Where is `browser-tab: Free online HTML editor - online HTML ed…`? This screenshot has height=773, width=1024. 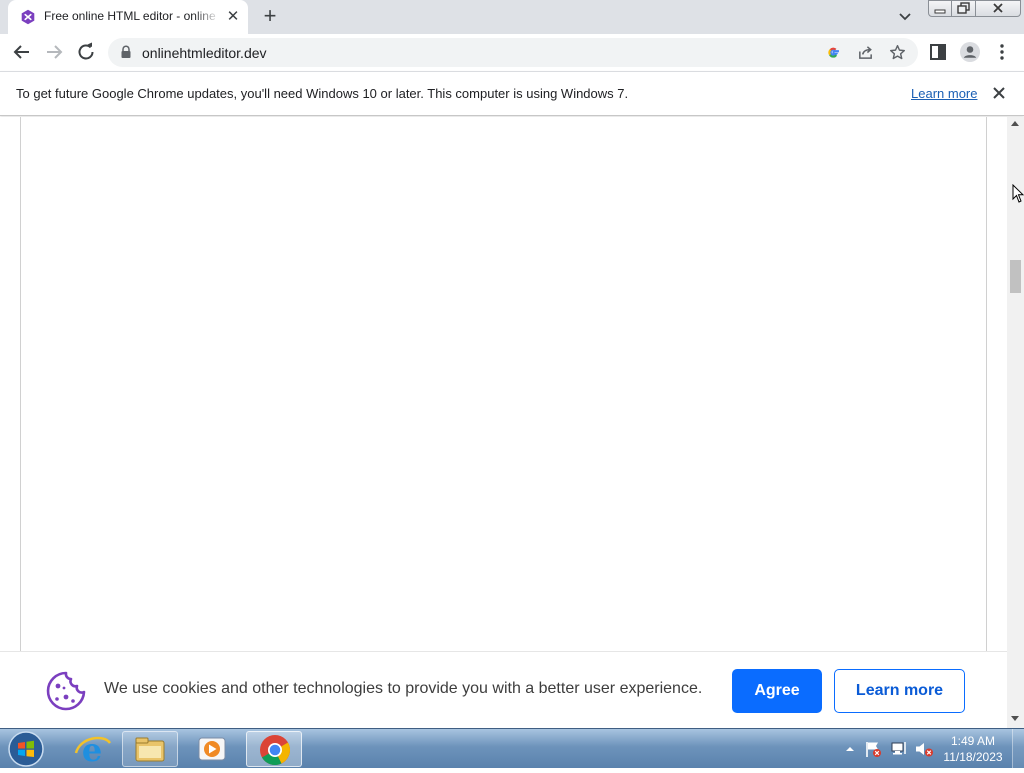 browser-tab: Free online HTML editor - online HTML ed… is located at coordinates (128, 17).